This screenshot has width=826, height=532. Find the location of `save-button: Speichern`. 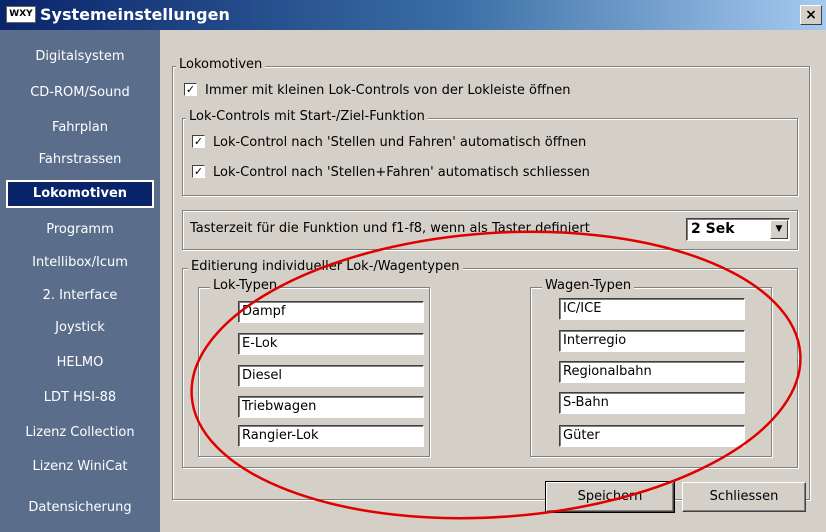

save-button: Speichern is located at coordinates (610, 497).